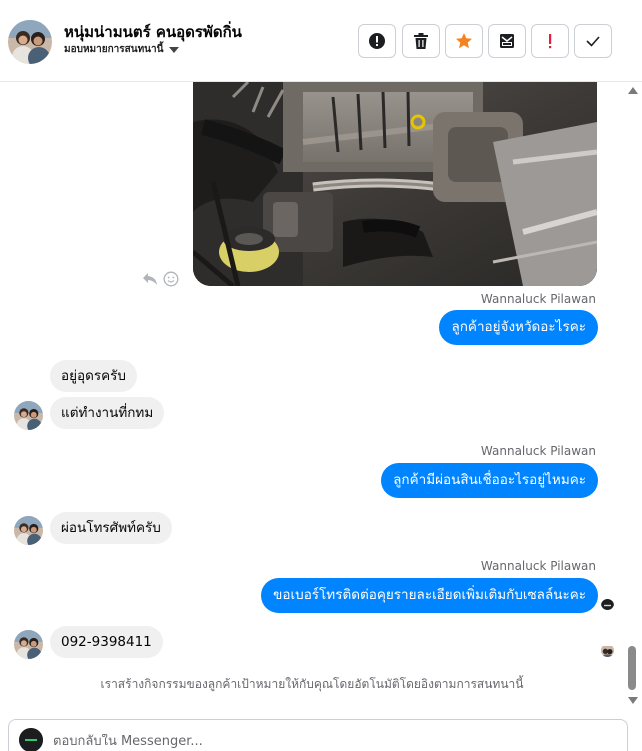 The image size is (642, 751). What do you see at coordinates (174, 49) in the screenshot?
I see `caret-down-icon` at bounding box center [174, 49].